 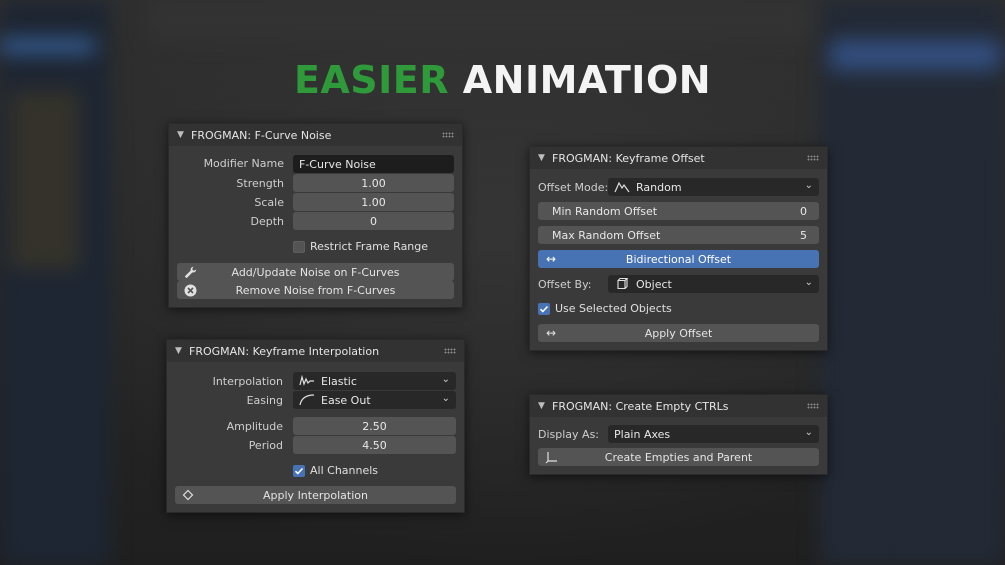 What do you see at coordinates (373, 202) in the screenshot?
I see `scale-field: 1.00` at bounding box center [373, 202].